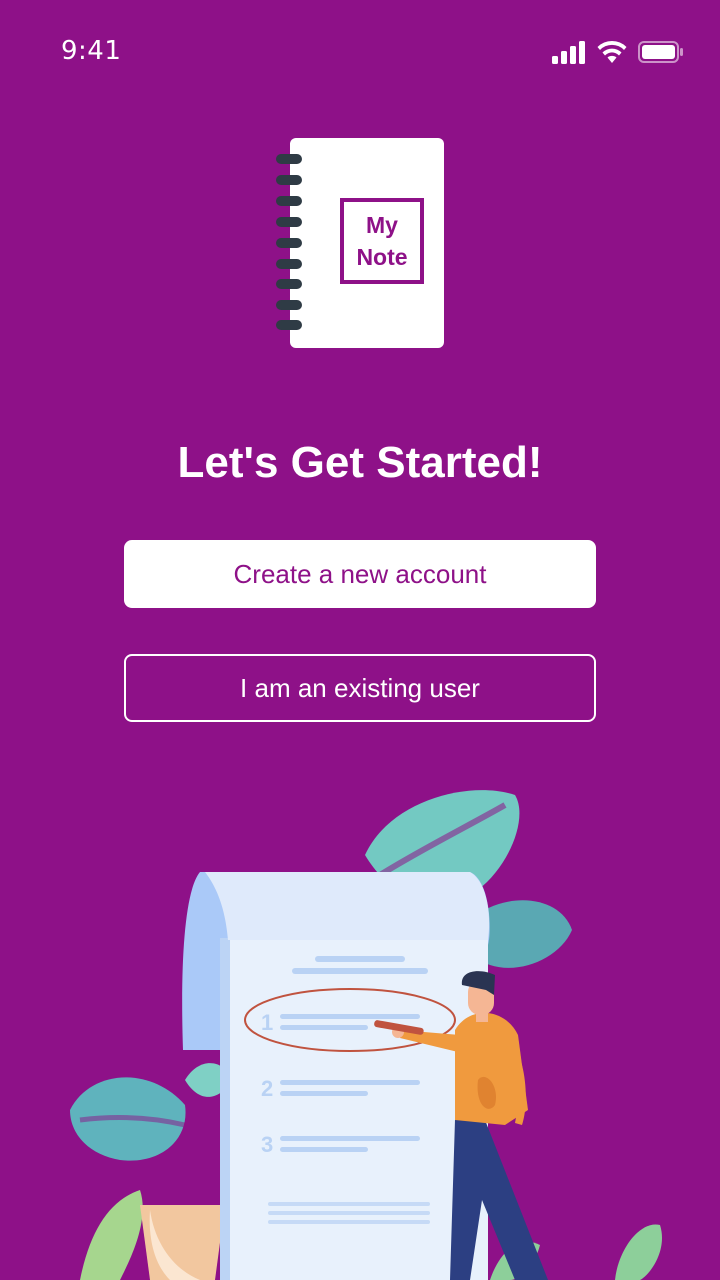 The image size is (720, 1280). I want to click on logo-text-line2: Note, so click(382, 257).